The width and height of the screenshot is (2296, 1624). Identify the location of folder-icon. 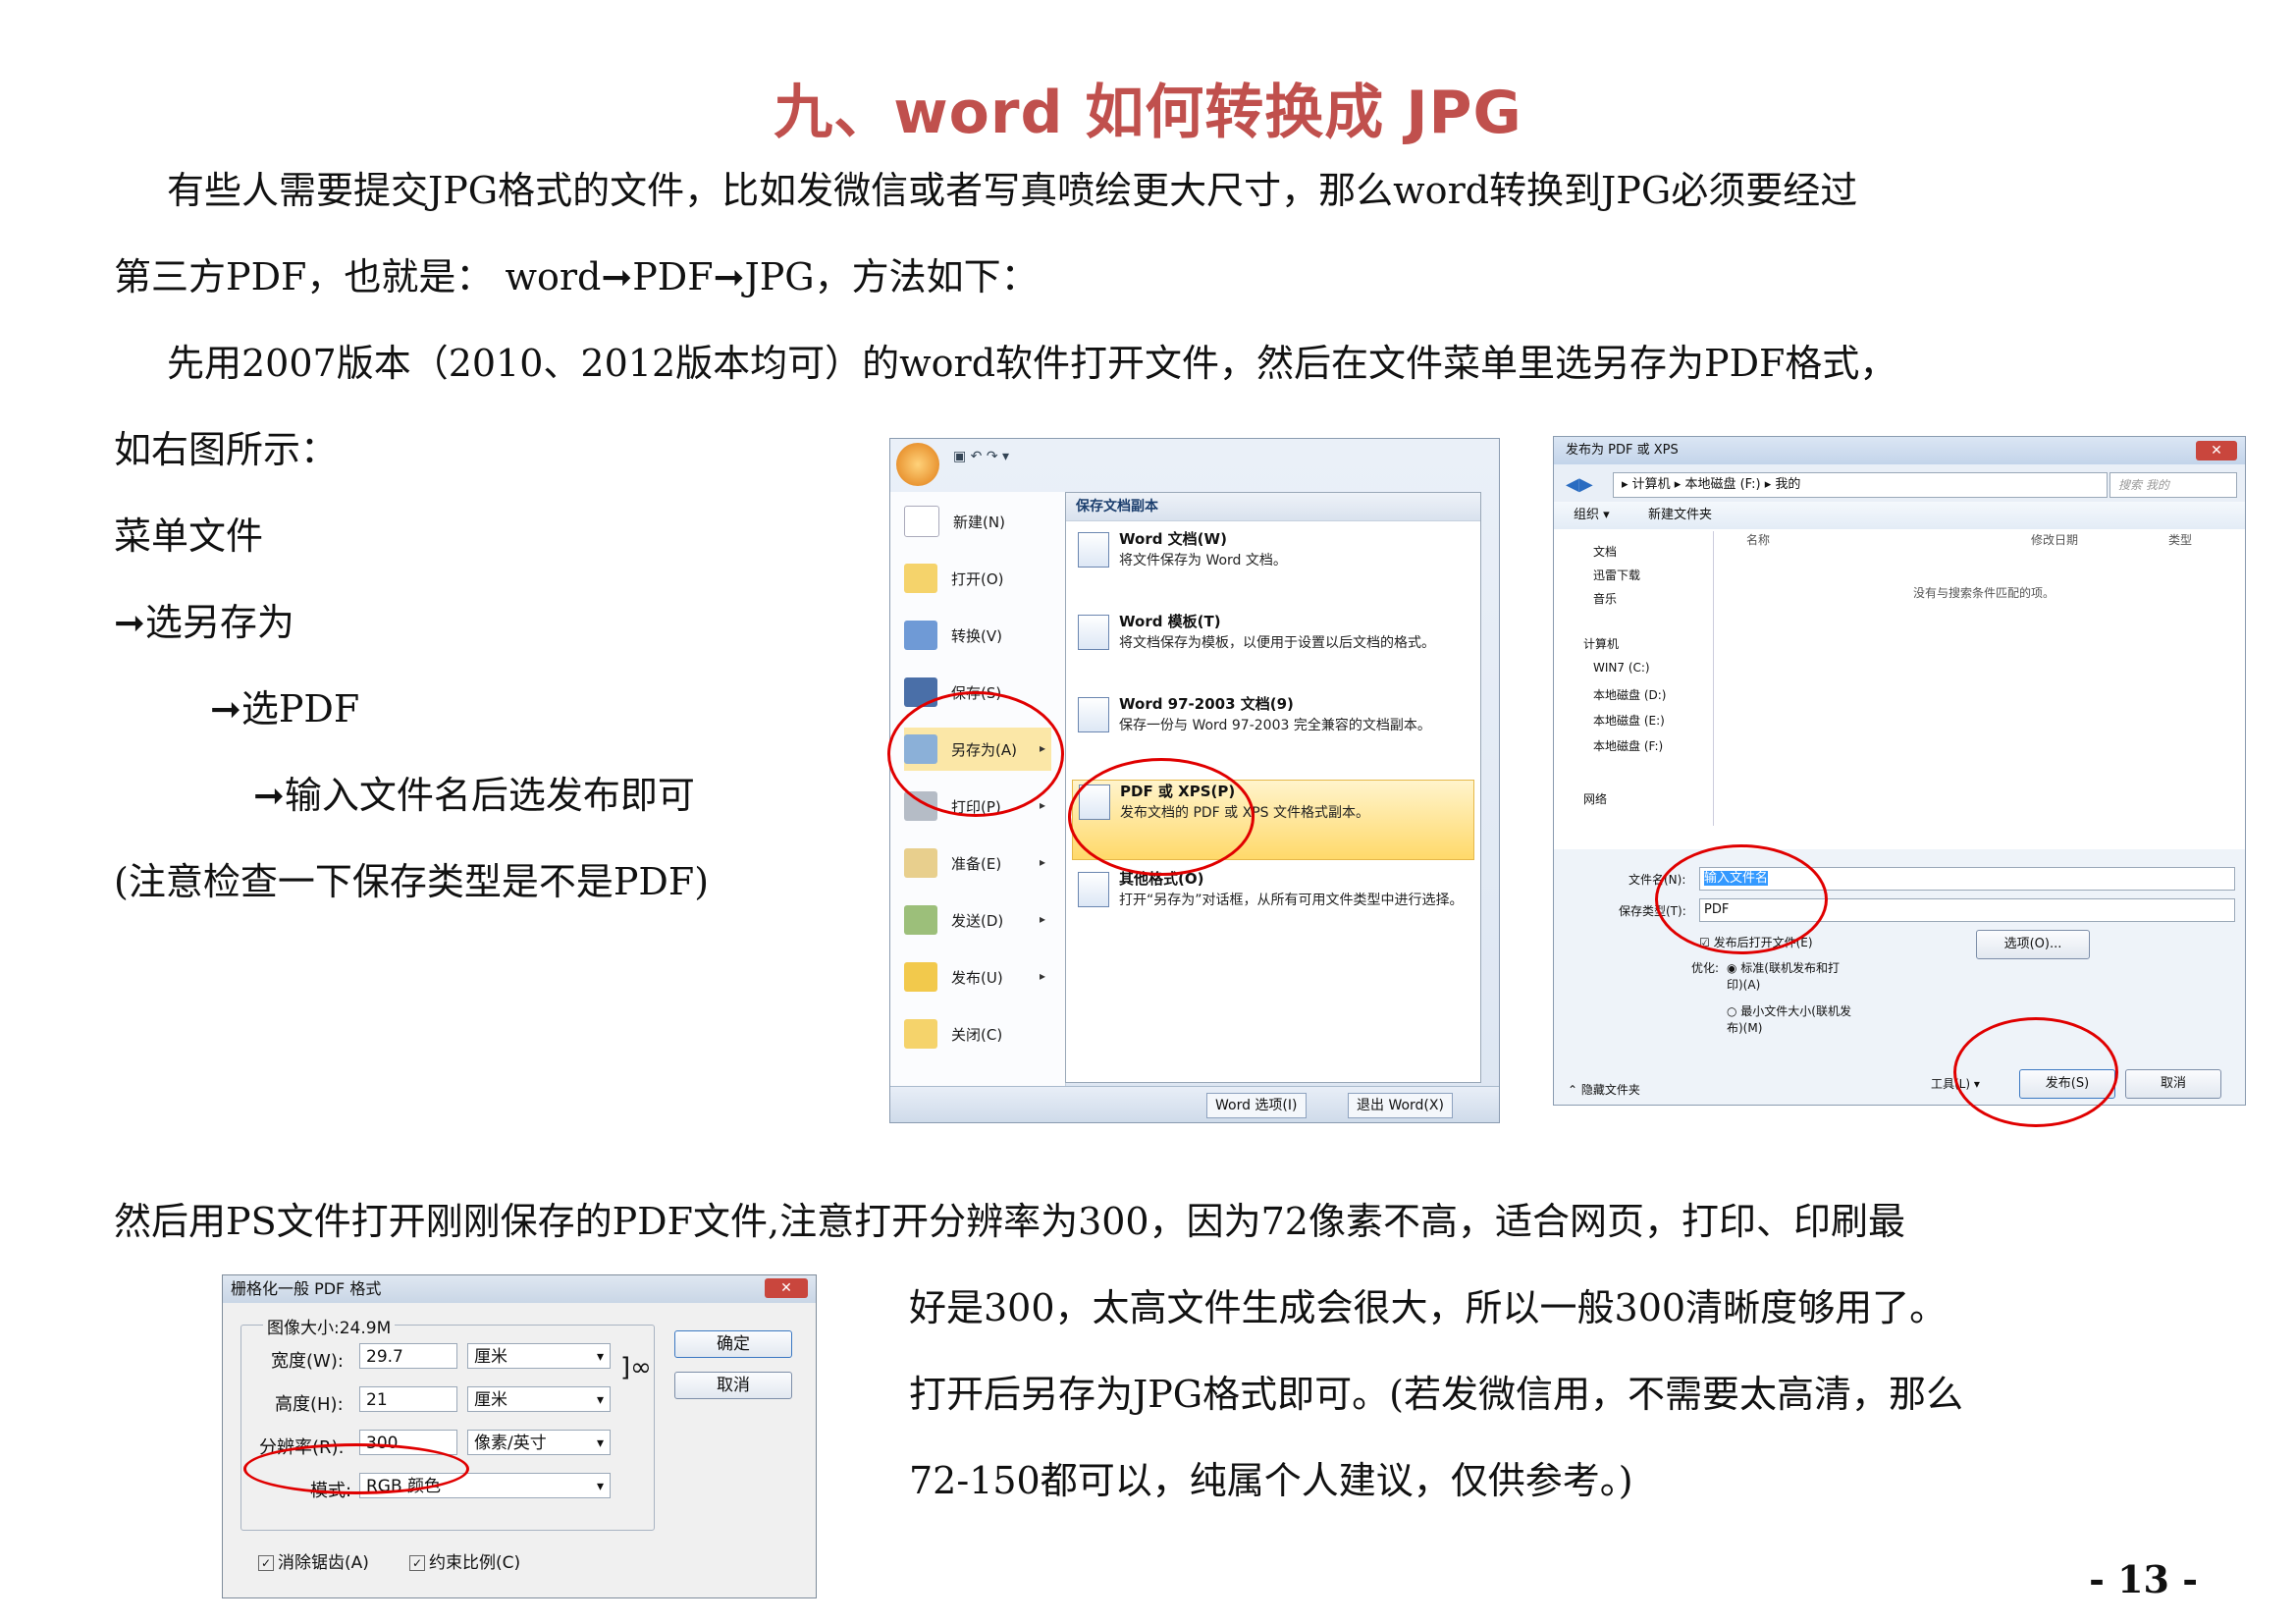
(920, 578).